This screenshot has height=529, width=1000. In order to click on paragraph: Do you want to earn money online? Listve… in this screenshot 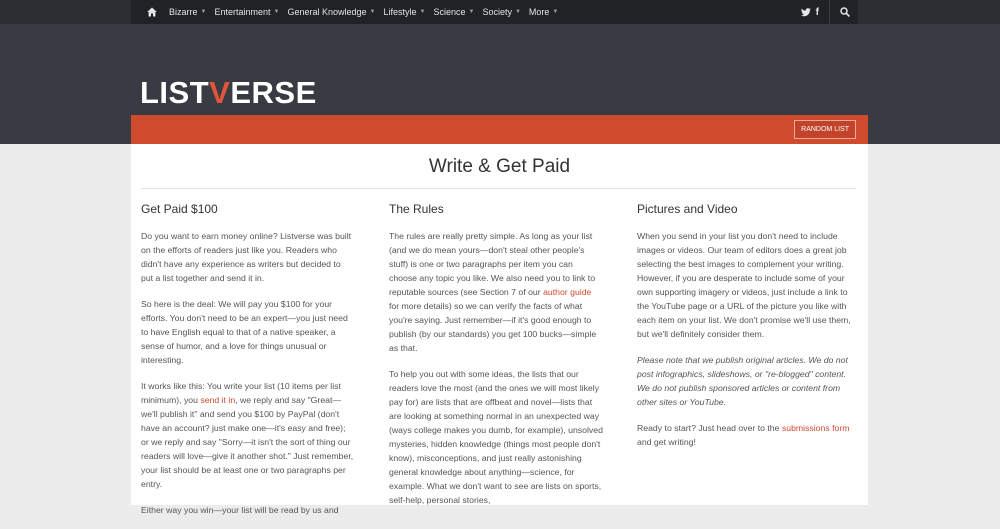, I will do `click(246, 257)`.